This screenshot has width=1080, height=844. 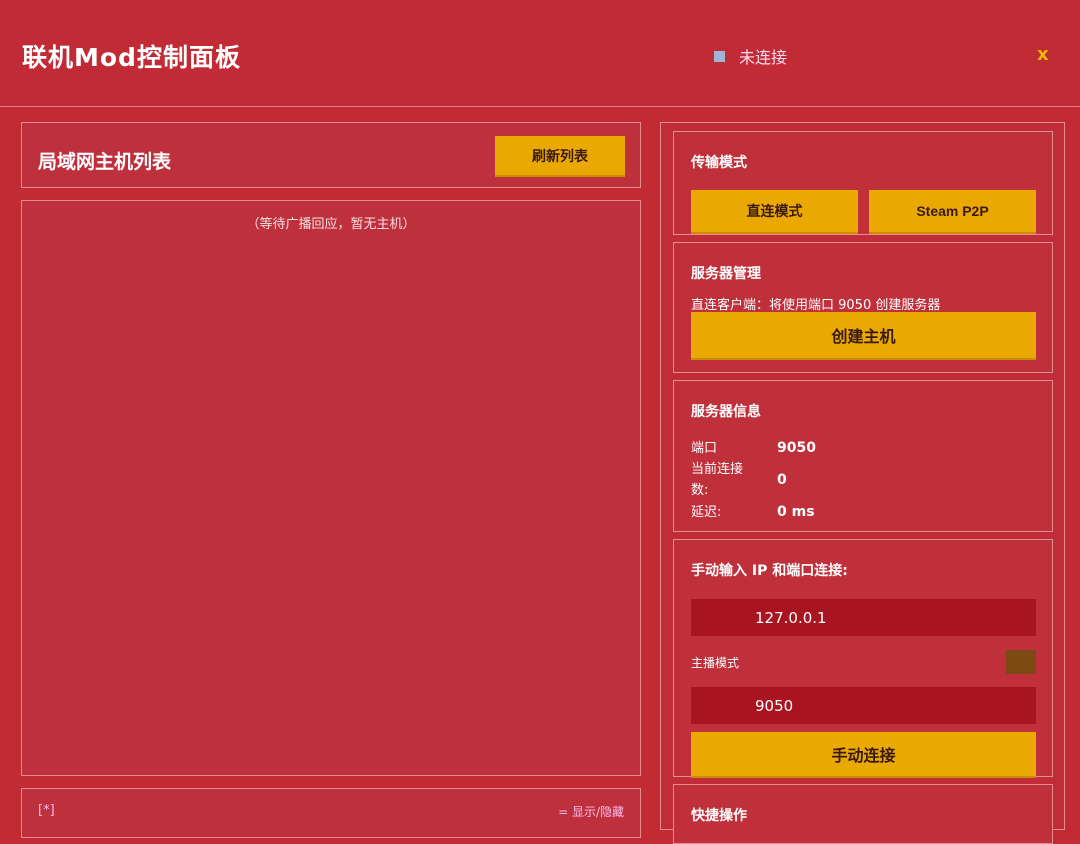 I want to click on server-management-section: 服务器管理 直连客户端：将使用端口 9050 创建服务器 创建主机, so click(x=863, y=307).